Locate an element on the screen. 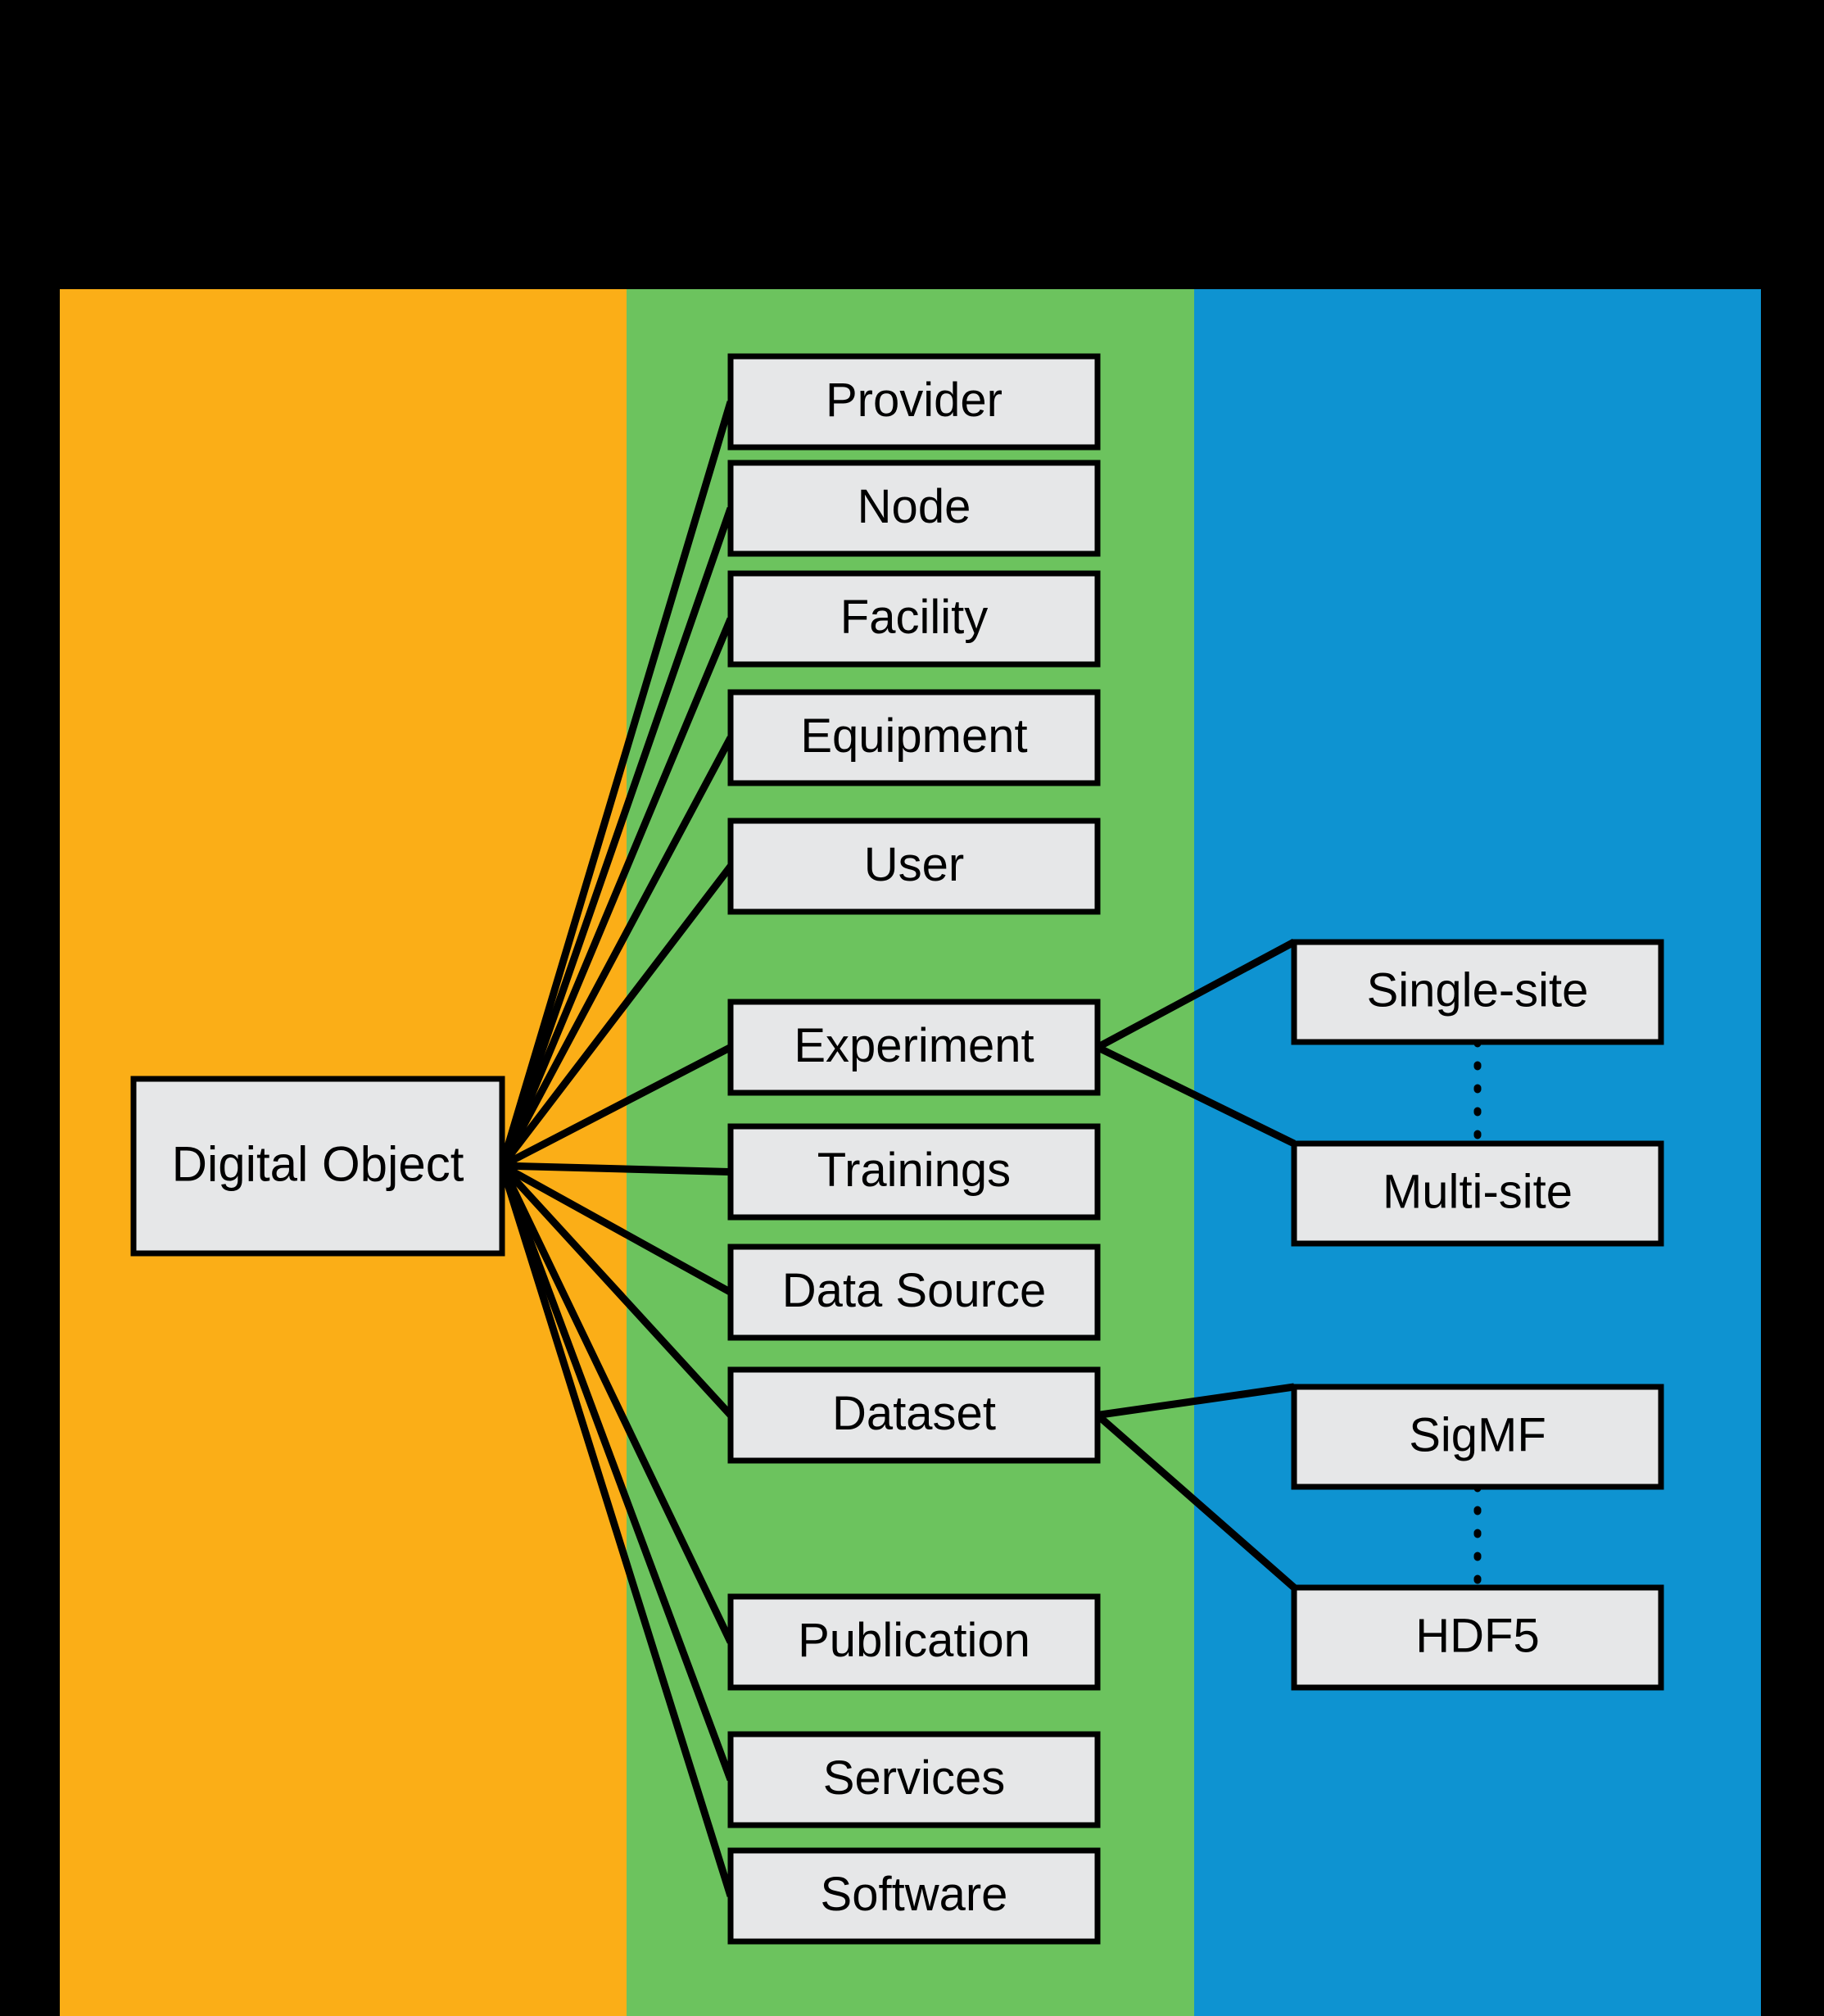 Image resolution: width=1824 pixels, height=2016 pixels. node-label-software: Software is located at coordinates (915, 1894).